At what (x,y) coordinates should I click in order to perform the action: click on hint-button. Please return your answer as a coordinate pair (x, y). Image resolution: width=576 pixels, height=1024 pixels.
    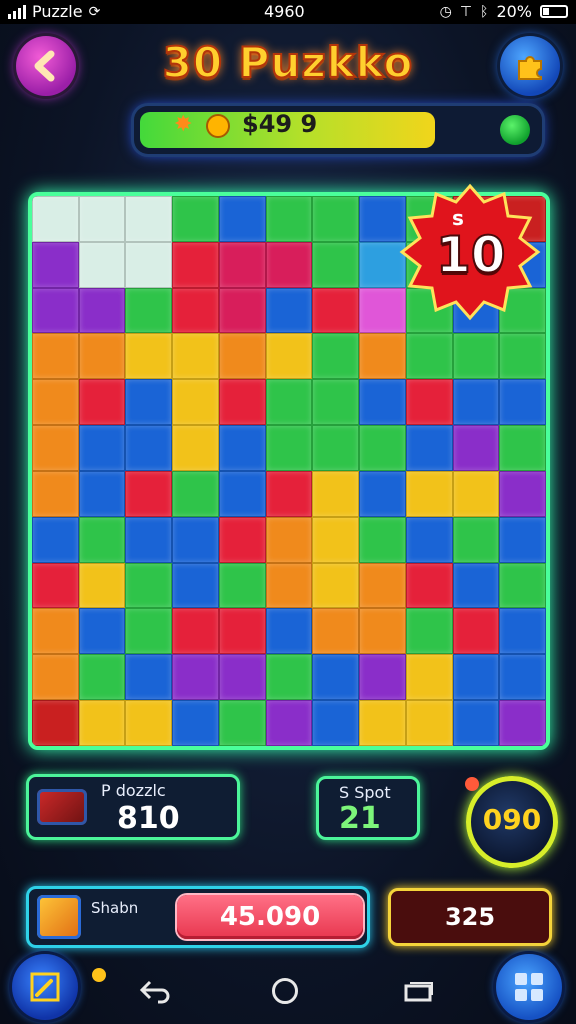
    Looking at the image, I should click on (530, 66).